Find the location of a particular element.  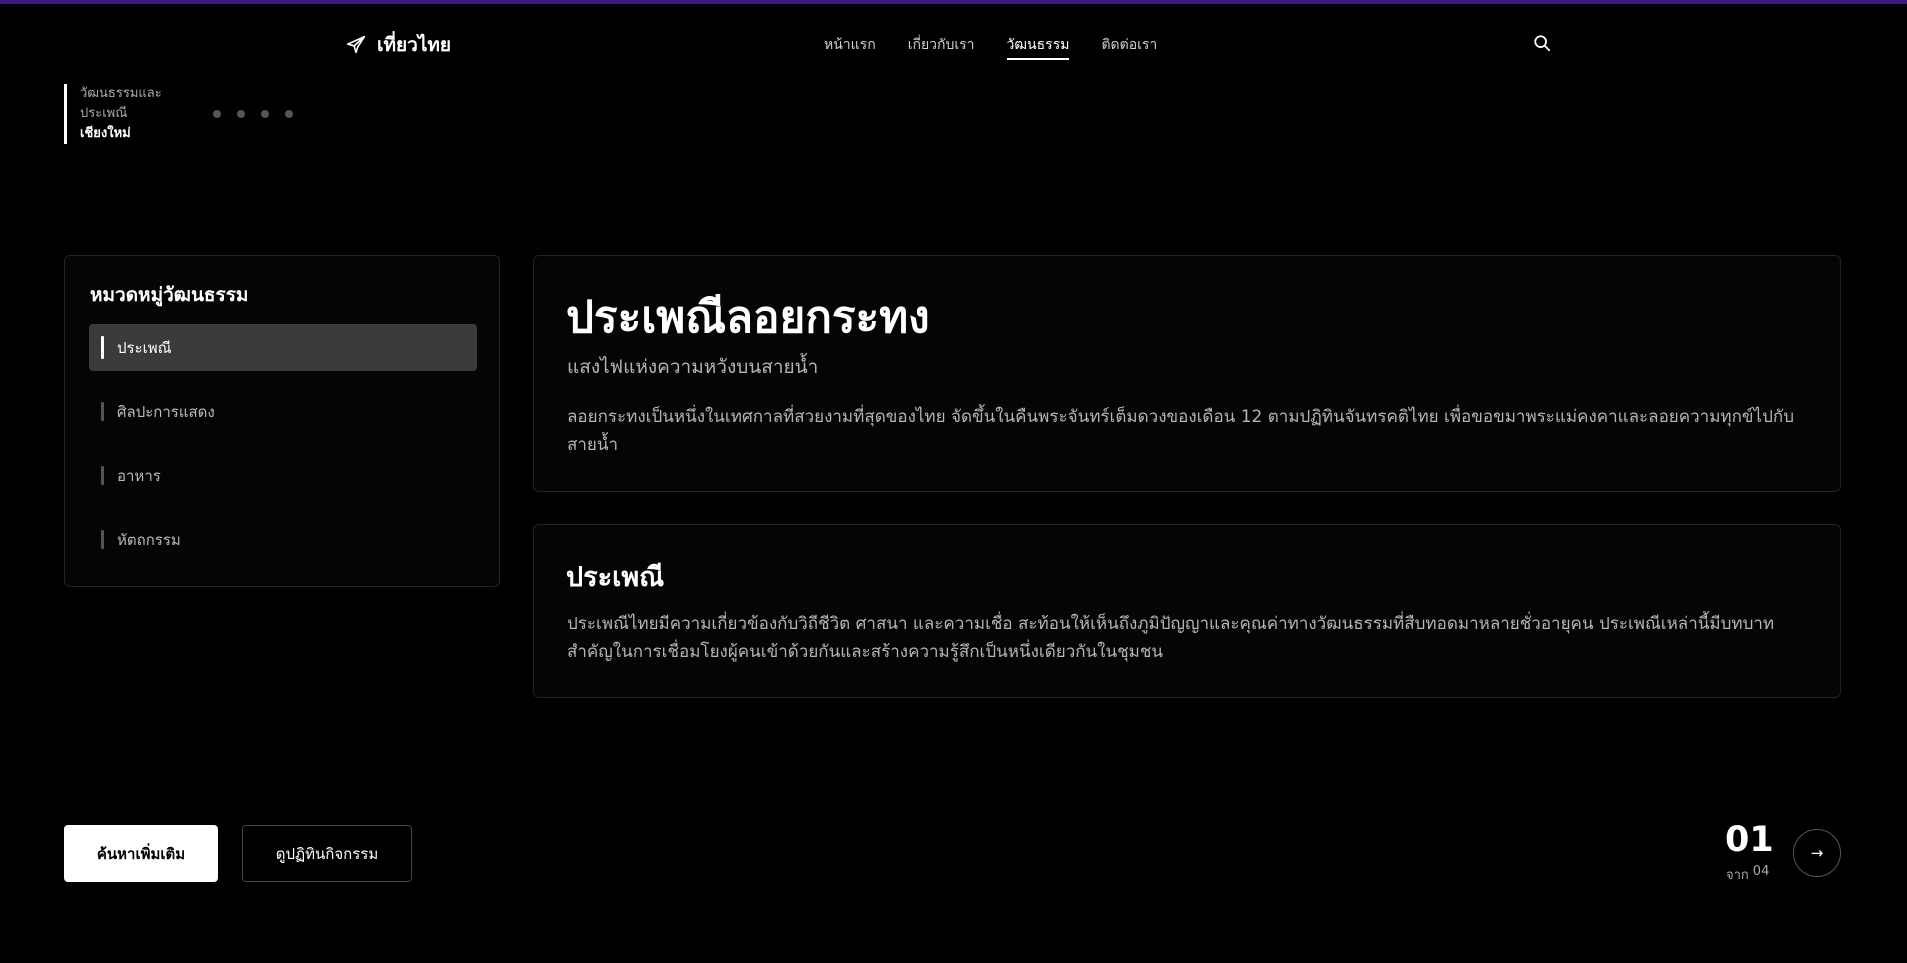

feature-subtitle: แสงไฟแห่งความหวังบนสายน้ำ is located at coordinates (693, 367).